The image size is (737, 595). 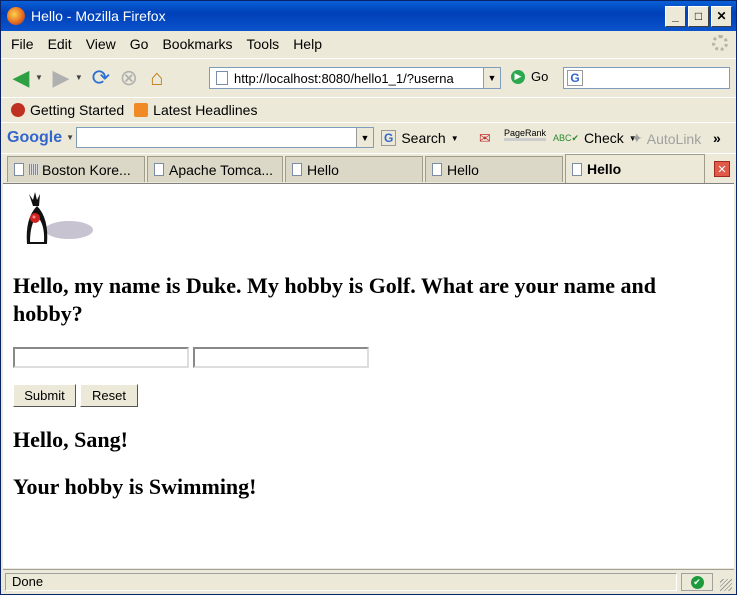 I want to click on menu-bookmarks: Bookmarks, so click(x=197, y=44).